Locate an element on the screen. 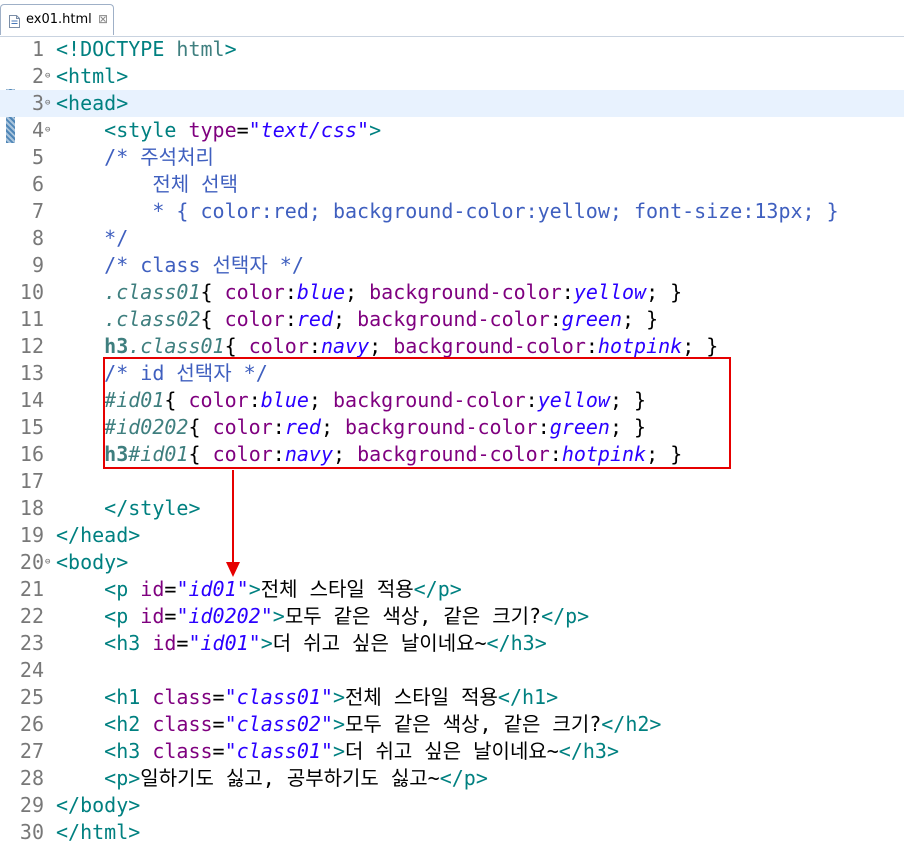 Image resolution: width=904 pixels, height=856 pixels. code-line: 17 is located at coordinates (452, 481).